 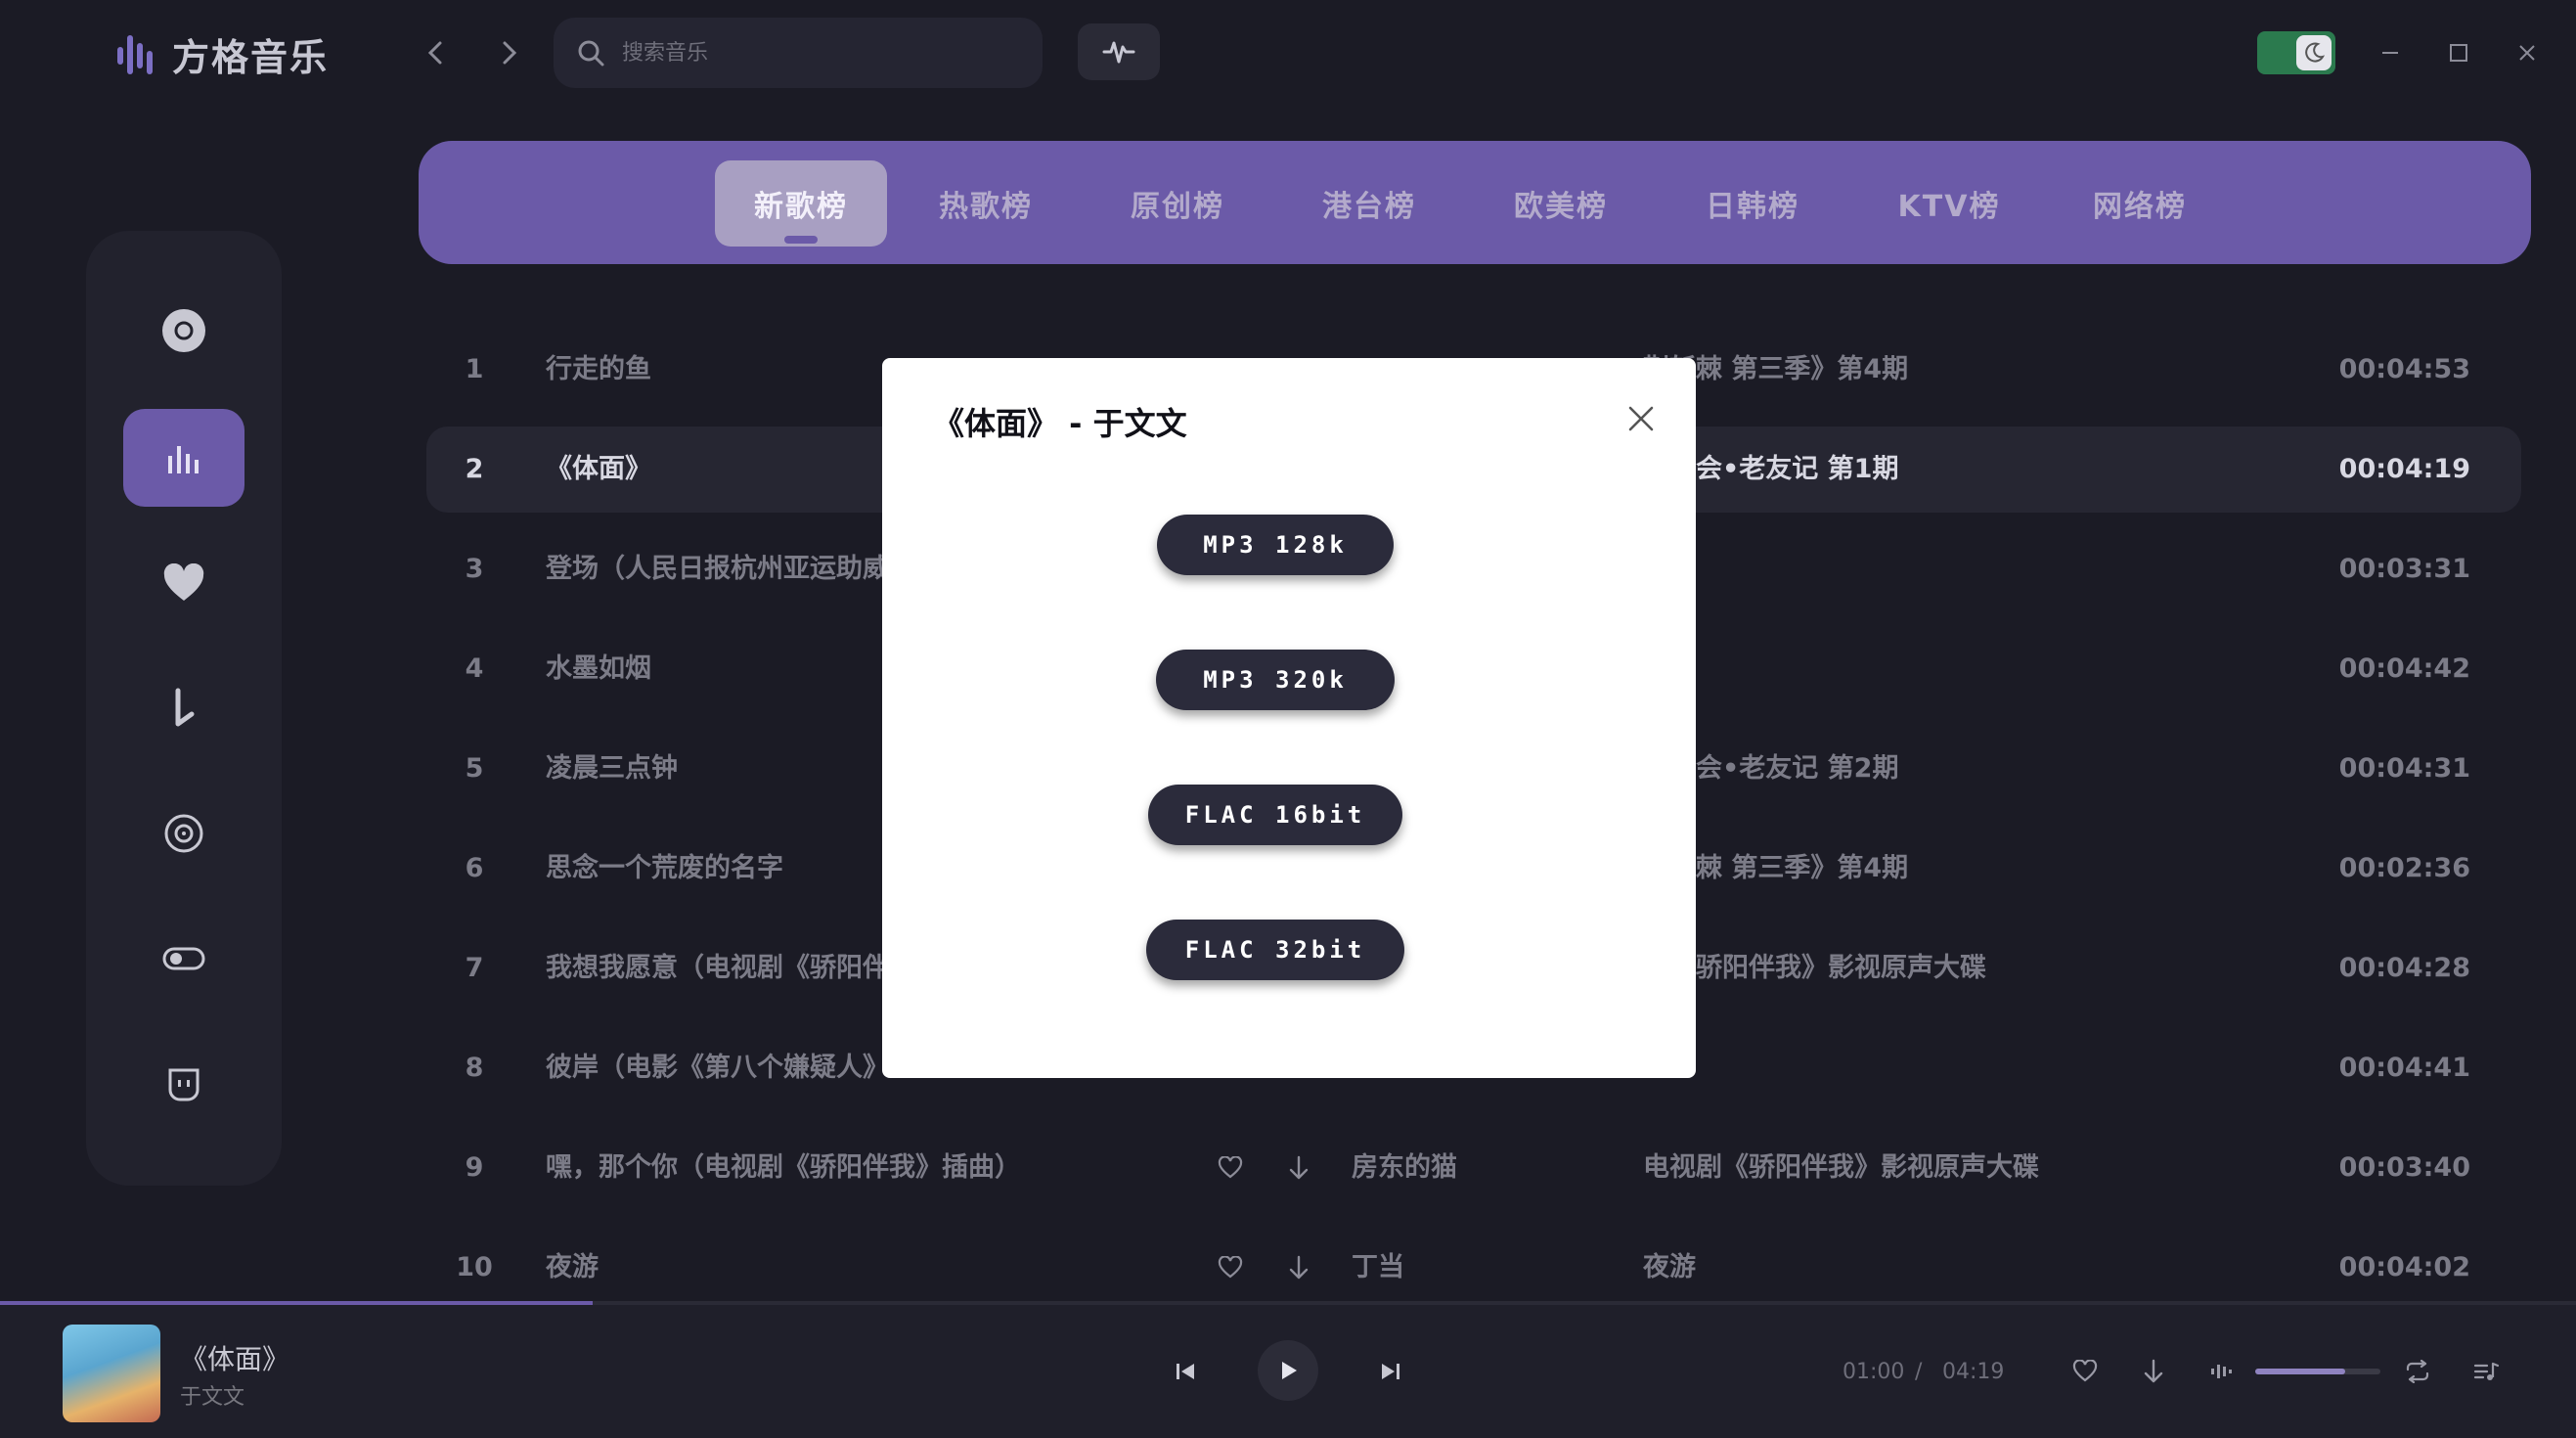 What do you see at coordinates (2317, 1372) in the screenshot?
I see `volume-slider` at bounding box center [2317, 1372].